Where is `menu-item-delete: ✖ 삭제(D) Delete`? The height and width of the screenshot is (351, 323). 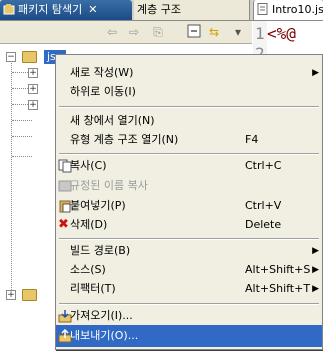
menu-item-delete: ✖ 삭제(D) Delete is located at coordinates (189, 225).